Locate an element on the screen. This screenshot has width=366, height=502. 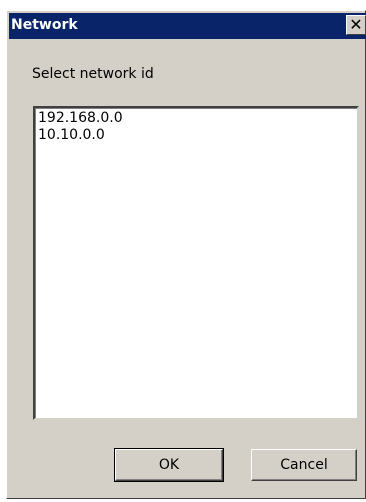
ok-button: OK is located at coordinates (169, 465).